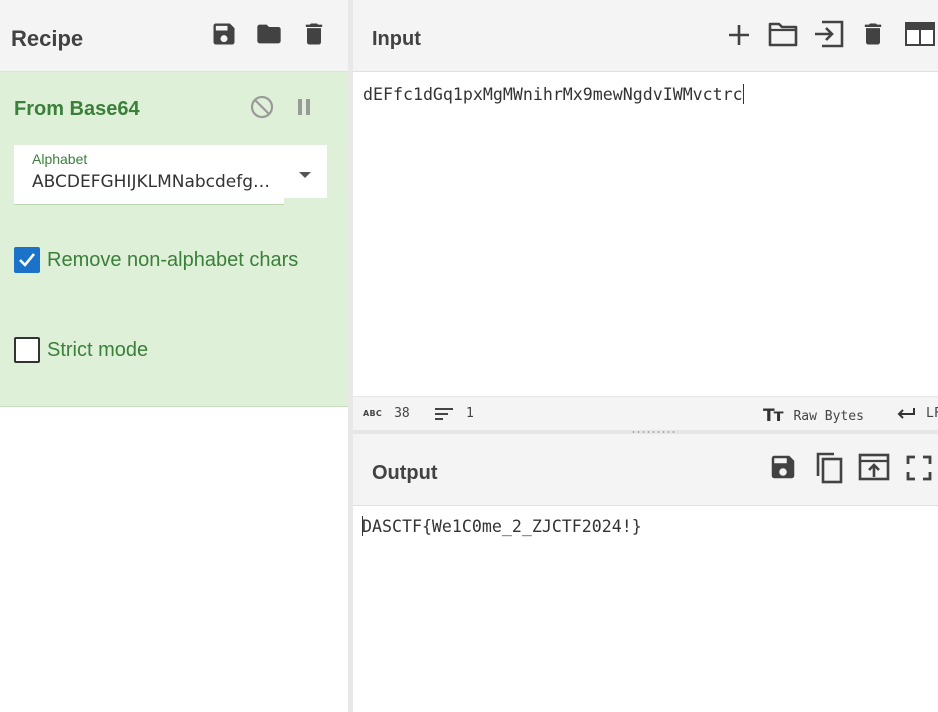 This screenshot has height=712, width=938. Describe the element at coordinates (304, 107) in the screenshot. I see `pause-icon` at that location.